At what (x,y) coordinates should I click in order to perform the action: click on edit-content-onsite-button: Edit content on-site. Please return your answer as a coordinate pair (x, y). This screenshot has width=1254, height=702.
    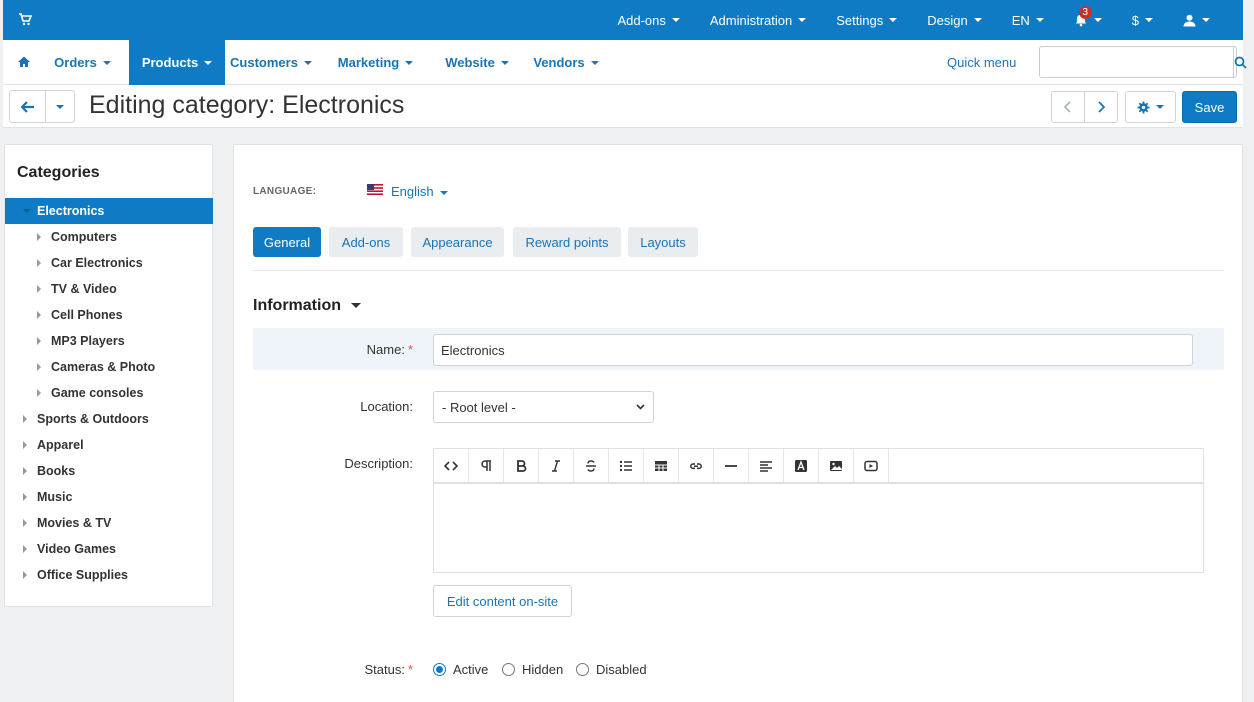
    Looking at the image, I should click on (502, 601).